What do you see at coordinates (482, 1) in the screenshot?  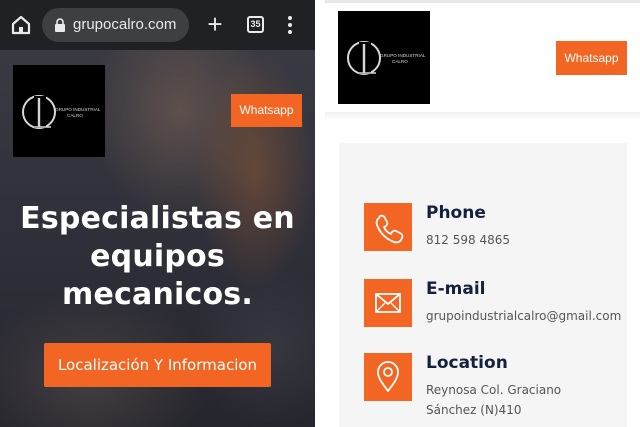 I see `top-divider` at bounding box center [482, 1].